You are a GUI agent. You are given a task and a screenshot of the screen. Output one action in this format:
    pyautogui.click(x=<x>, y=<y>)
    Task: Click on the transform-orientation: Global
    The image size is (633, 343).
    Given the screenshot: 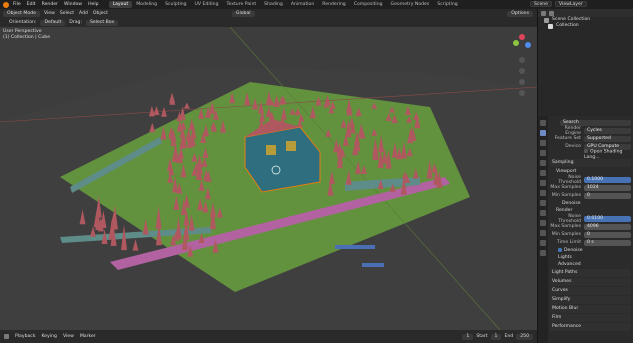 What is the action you would take?
    pyautogui.click(x=243, y=13)
    